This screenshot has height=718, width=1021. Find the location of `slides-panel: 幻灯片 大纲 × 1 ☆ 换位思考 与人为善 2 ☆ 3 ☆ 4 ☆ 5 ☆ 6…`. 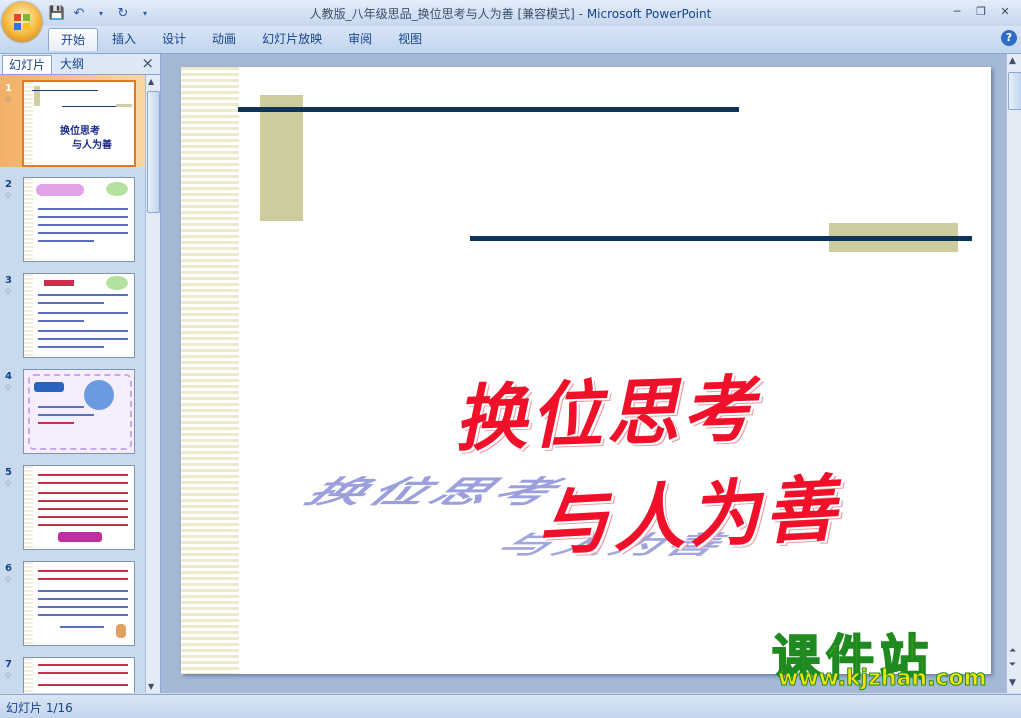

slides-panel: 幻灯片 大纲 × 1 ☆ 换位思考 与人为善 2 ☆ 3 ☆ 4 ☆ 5 ☆ 6… is located at coordinates (80, 373).